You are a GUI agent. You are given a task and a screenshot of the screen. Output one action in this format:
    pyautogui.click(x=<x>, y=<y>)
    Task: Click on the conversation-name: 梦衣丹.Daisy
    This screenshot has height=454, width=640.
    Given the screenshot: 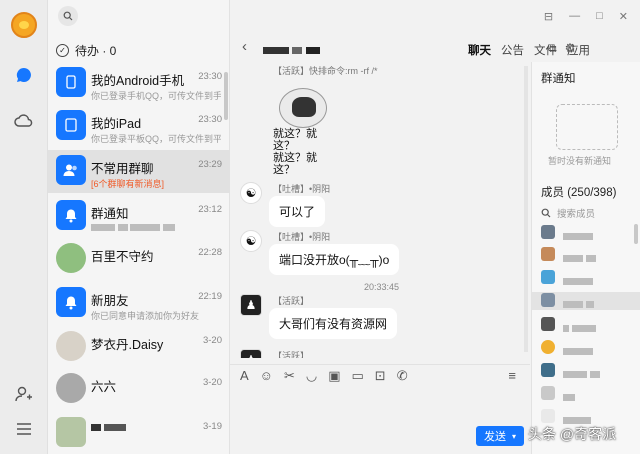 What is the action you would take?
    pyautogui.click(x=127, y=345)
    